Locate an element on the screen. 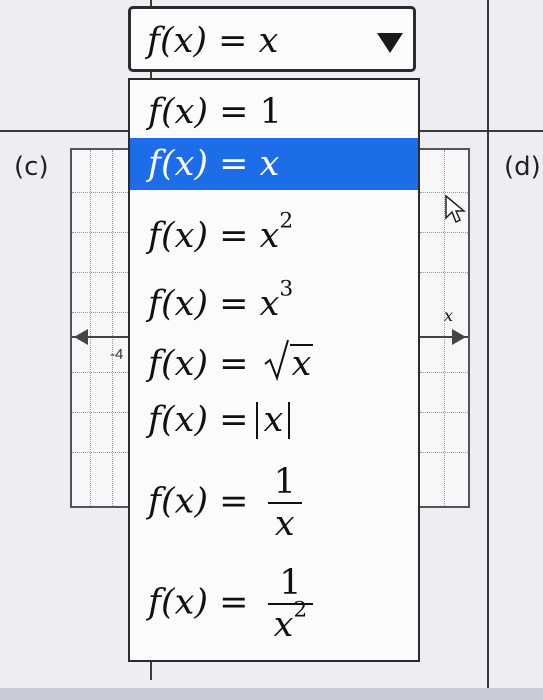 The height and width of the screenshot is (700, 543). fraction: 1 x is located at coordinates (284, 503).